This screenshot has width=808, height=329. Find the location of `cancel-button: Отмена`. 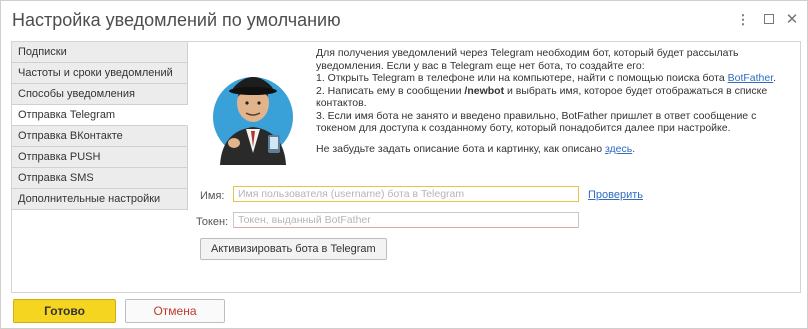

cancel-button: Отмена is located at coordinates (175, 311).